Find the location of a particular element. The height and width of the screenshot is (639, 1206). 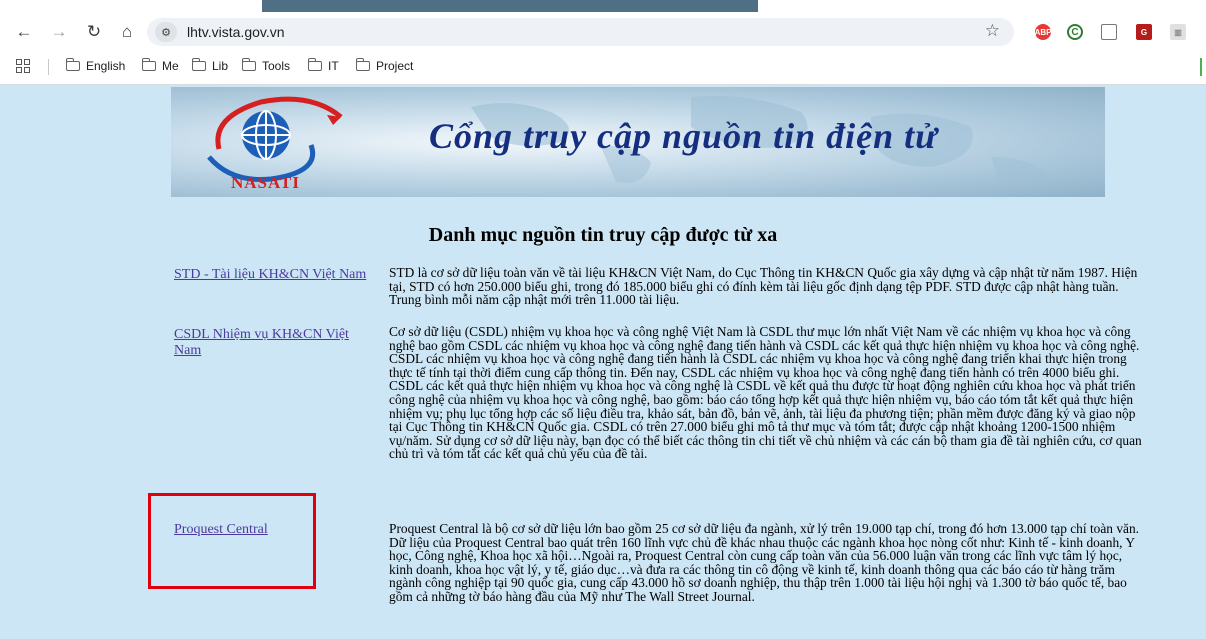

bookmarks-bar: English Me Lib Tools IT Project is located at coordinates (603, 67).